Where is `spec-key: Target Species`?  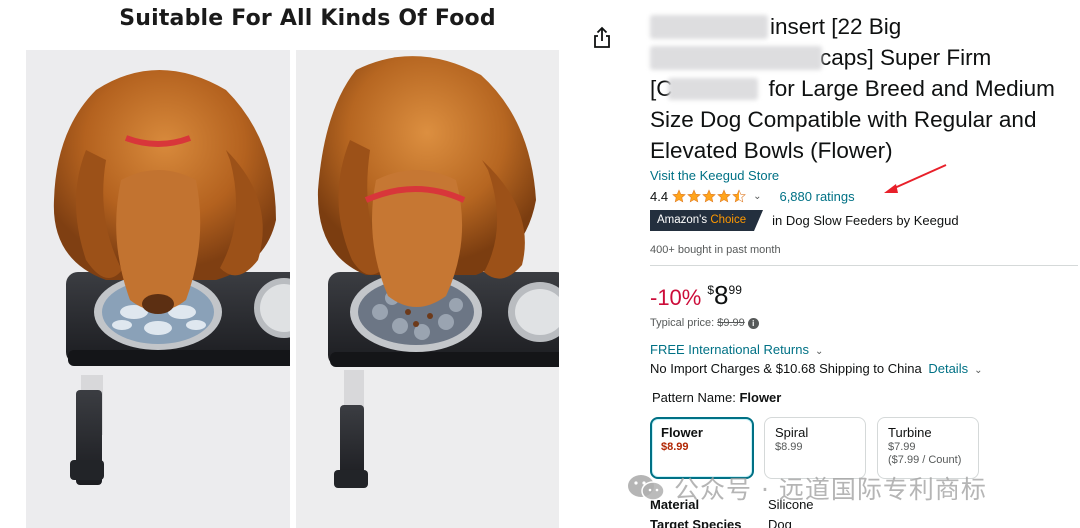
spec-key: Target Species is located at coordinates (696, 522).